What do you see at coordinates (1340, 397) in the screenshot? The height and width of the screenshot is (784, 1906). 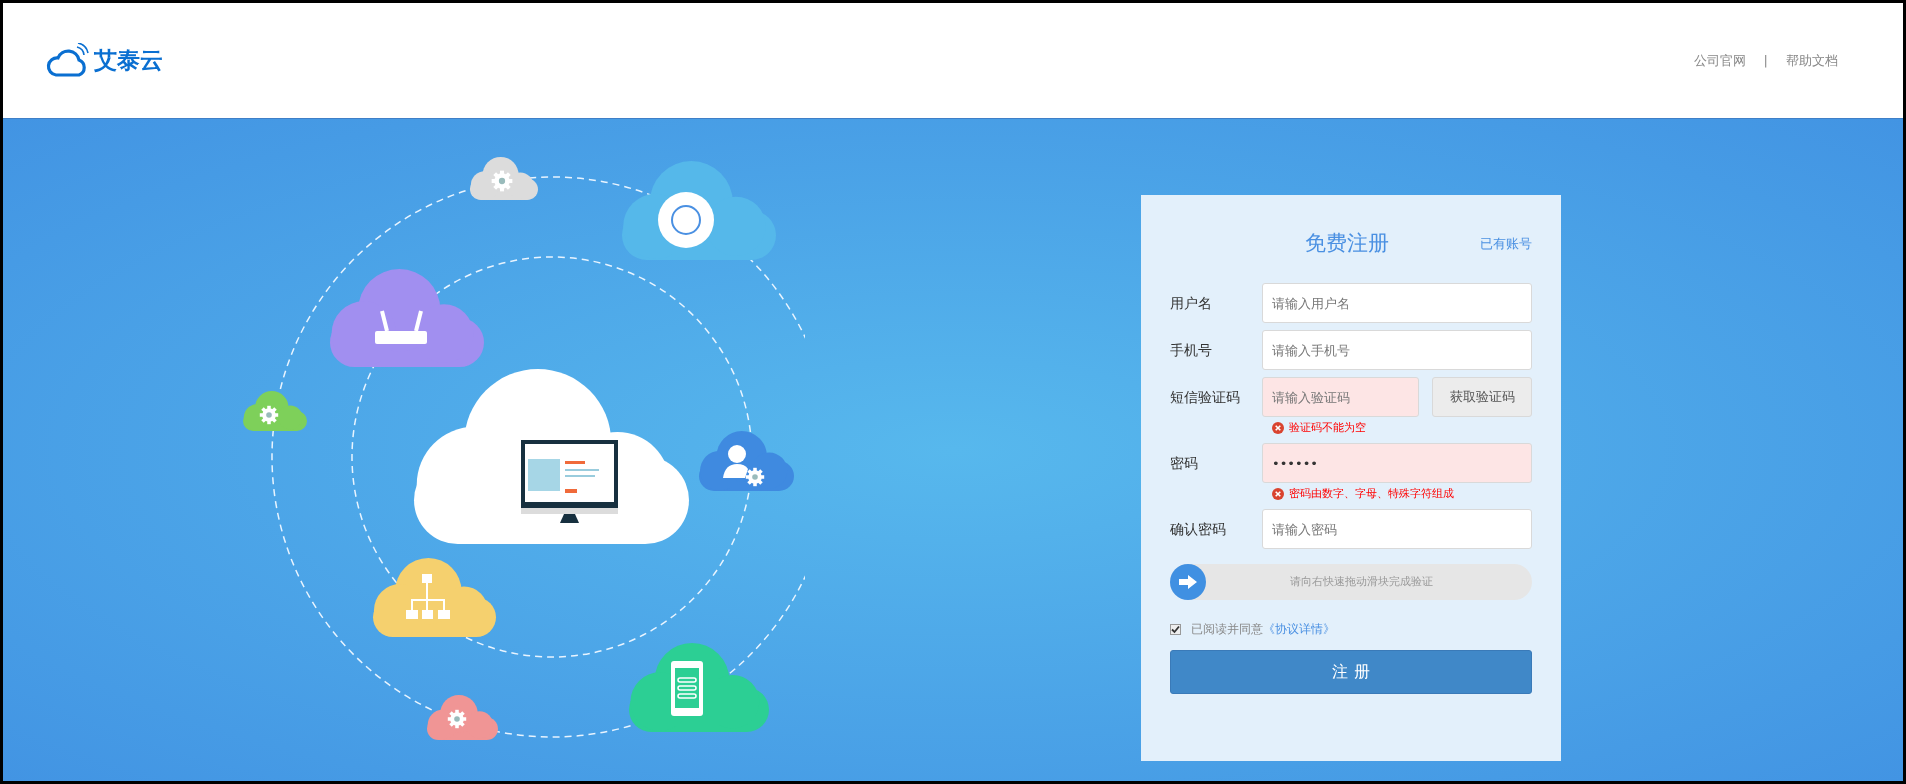 I see `code-input: 请输入验证码` at bounding box center [1340, 397].